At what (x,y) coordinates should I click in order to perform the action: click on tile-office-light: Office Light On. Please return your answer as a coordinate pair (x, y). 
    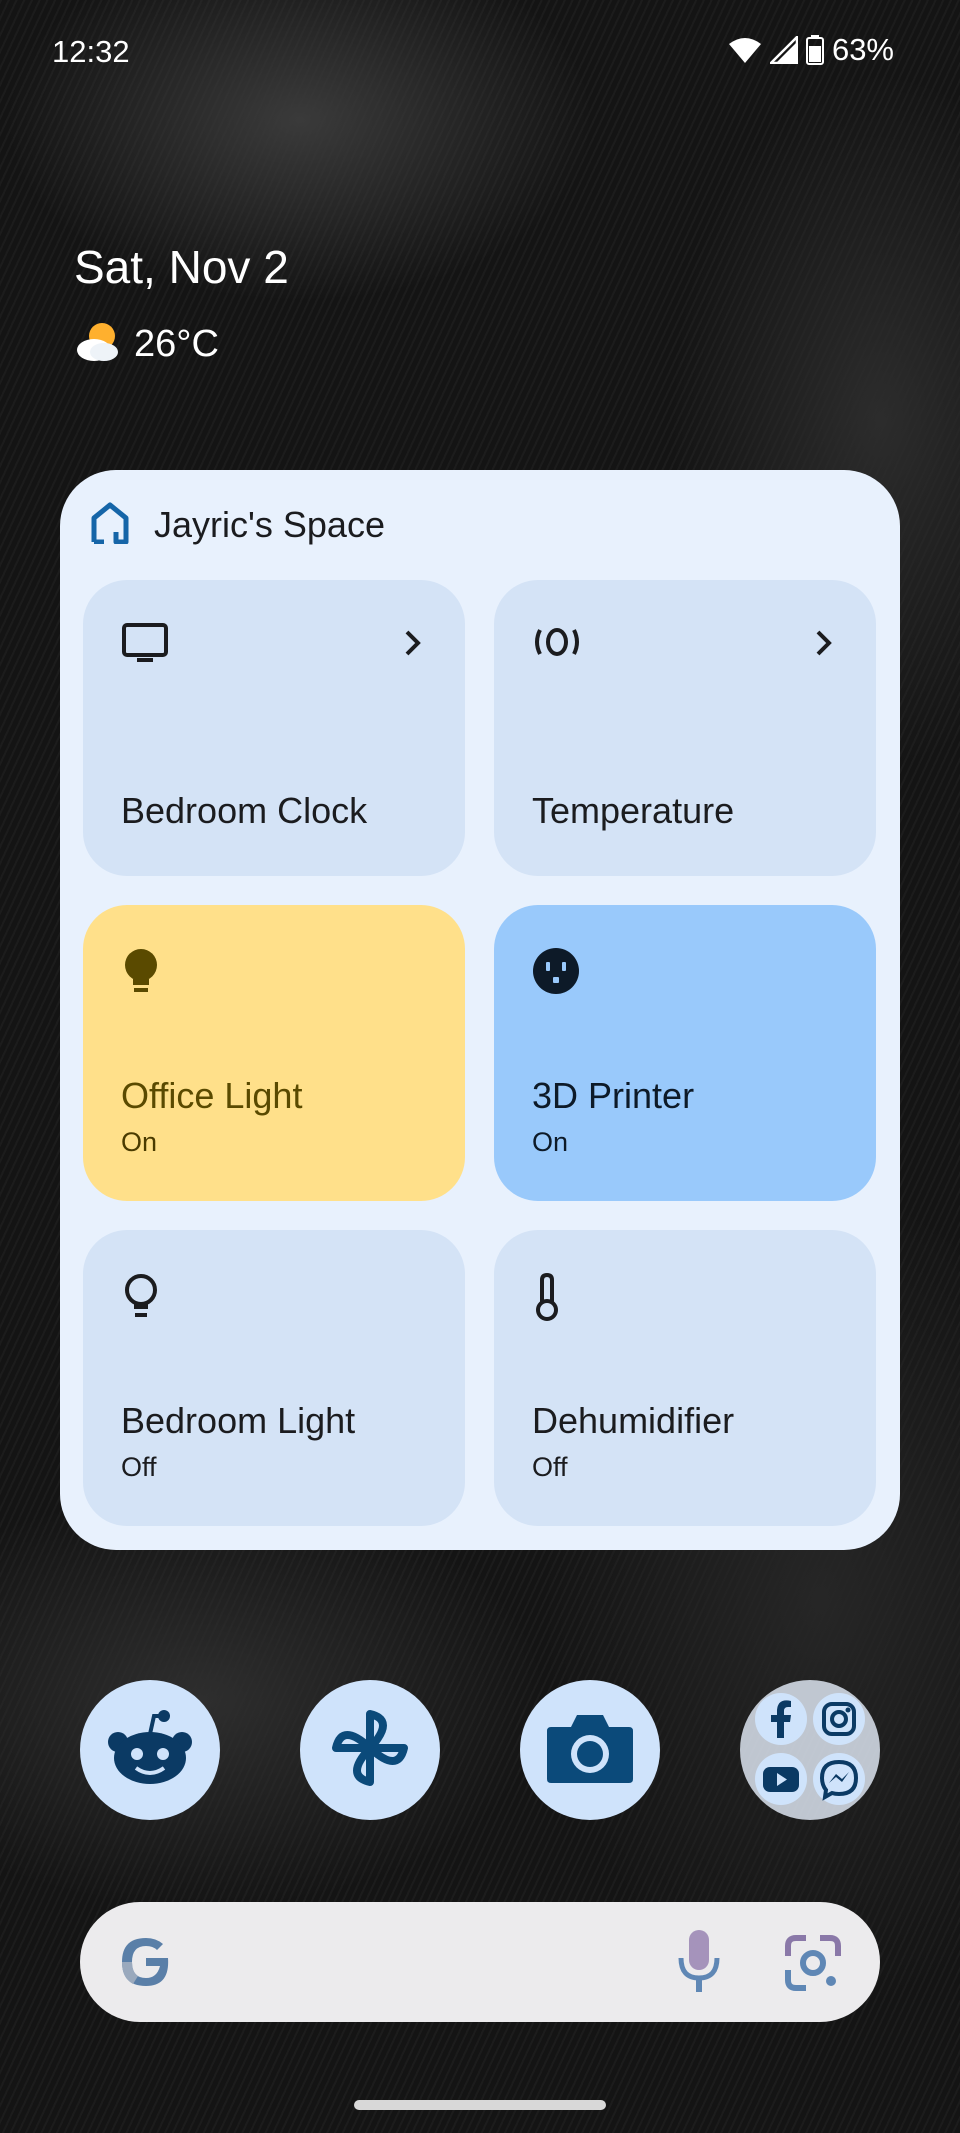
    Looking at the image, I should click on (274, 1053).